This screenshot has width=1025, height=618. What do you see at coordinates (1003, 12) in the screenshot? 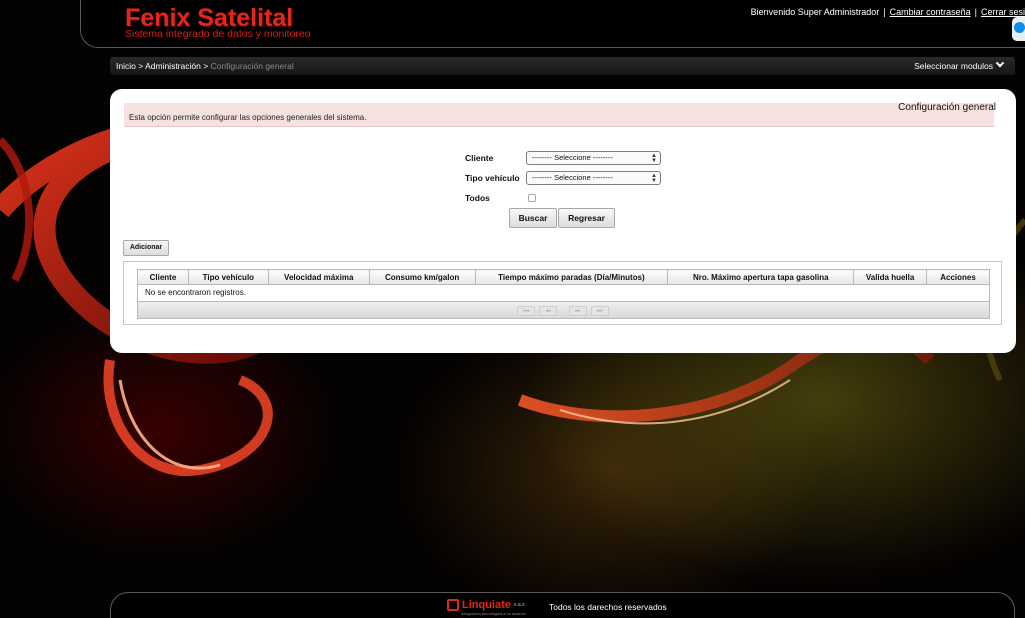
I see `logout-link: Cerrar sesi` at bounding box center [1003, 12].